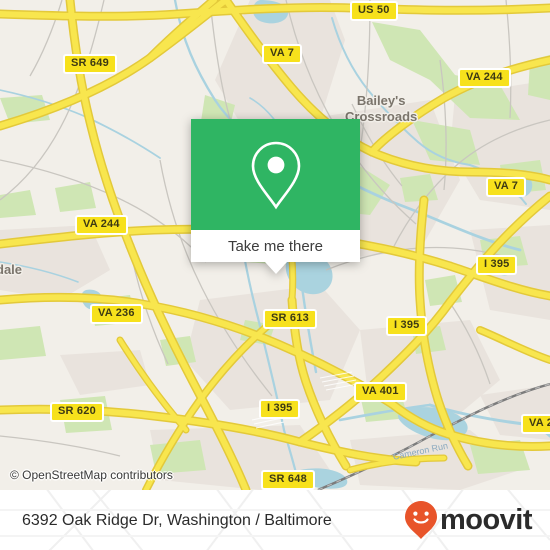 This screenshot has height=550, width=550. What do you see at coordinates (77, 412) in the screenshot?
I see `road-shield: SR 620` at bounding box center [77, 412].